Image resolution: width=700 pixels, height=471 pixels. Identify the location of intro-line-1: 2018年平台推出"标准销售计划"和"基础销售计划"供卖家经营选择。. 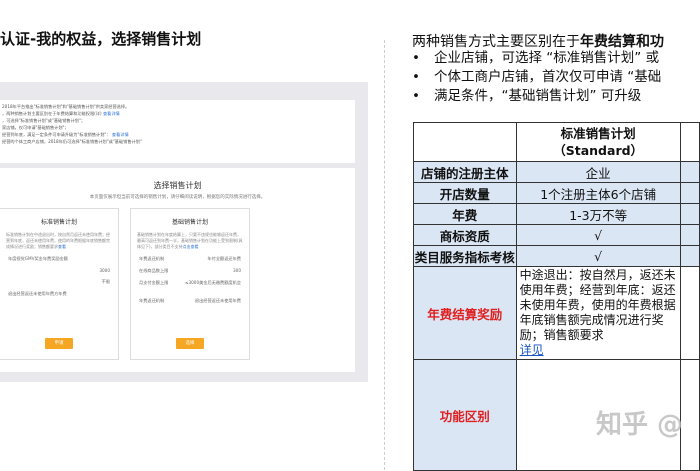
(66, 106).